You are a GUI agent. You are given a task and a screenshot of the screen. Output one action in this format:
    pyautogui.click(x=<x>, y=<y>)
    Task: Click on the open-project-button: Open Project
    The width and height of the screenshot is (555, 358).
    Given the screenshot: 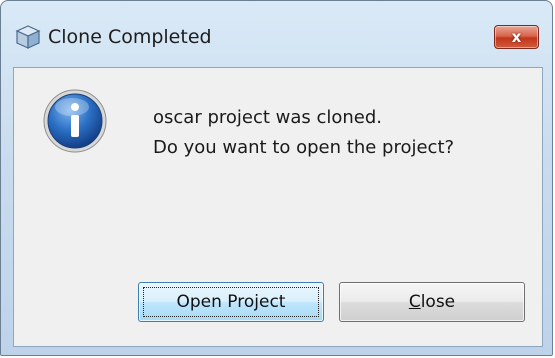 What is the action you would take?
    pyautogui.click(x=231, y=302)
    